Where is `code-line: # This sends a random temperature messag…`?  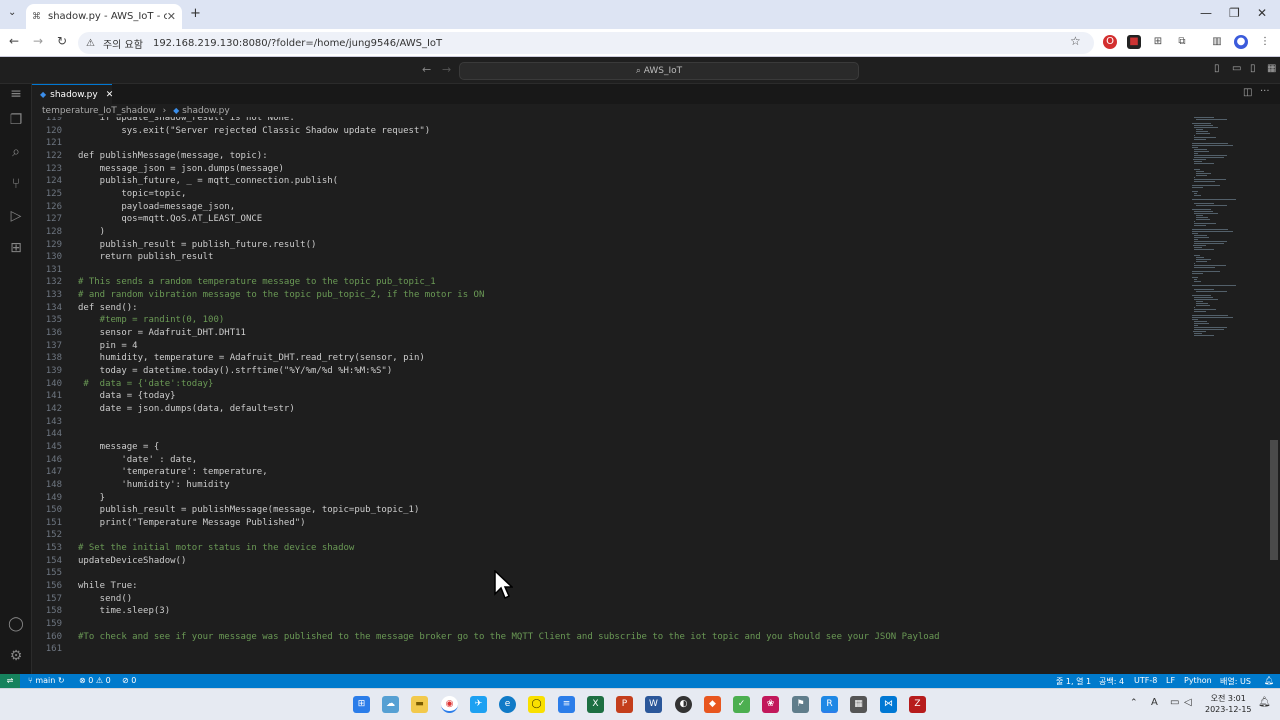 code-line: # This sends a random temperature messag… is located at coordinates (257, 282).